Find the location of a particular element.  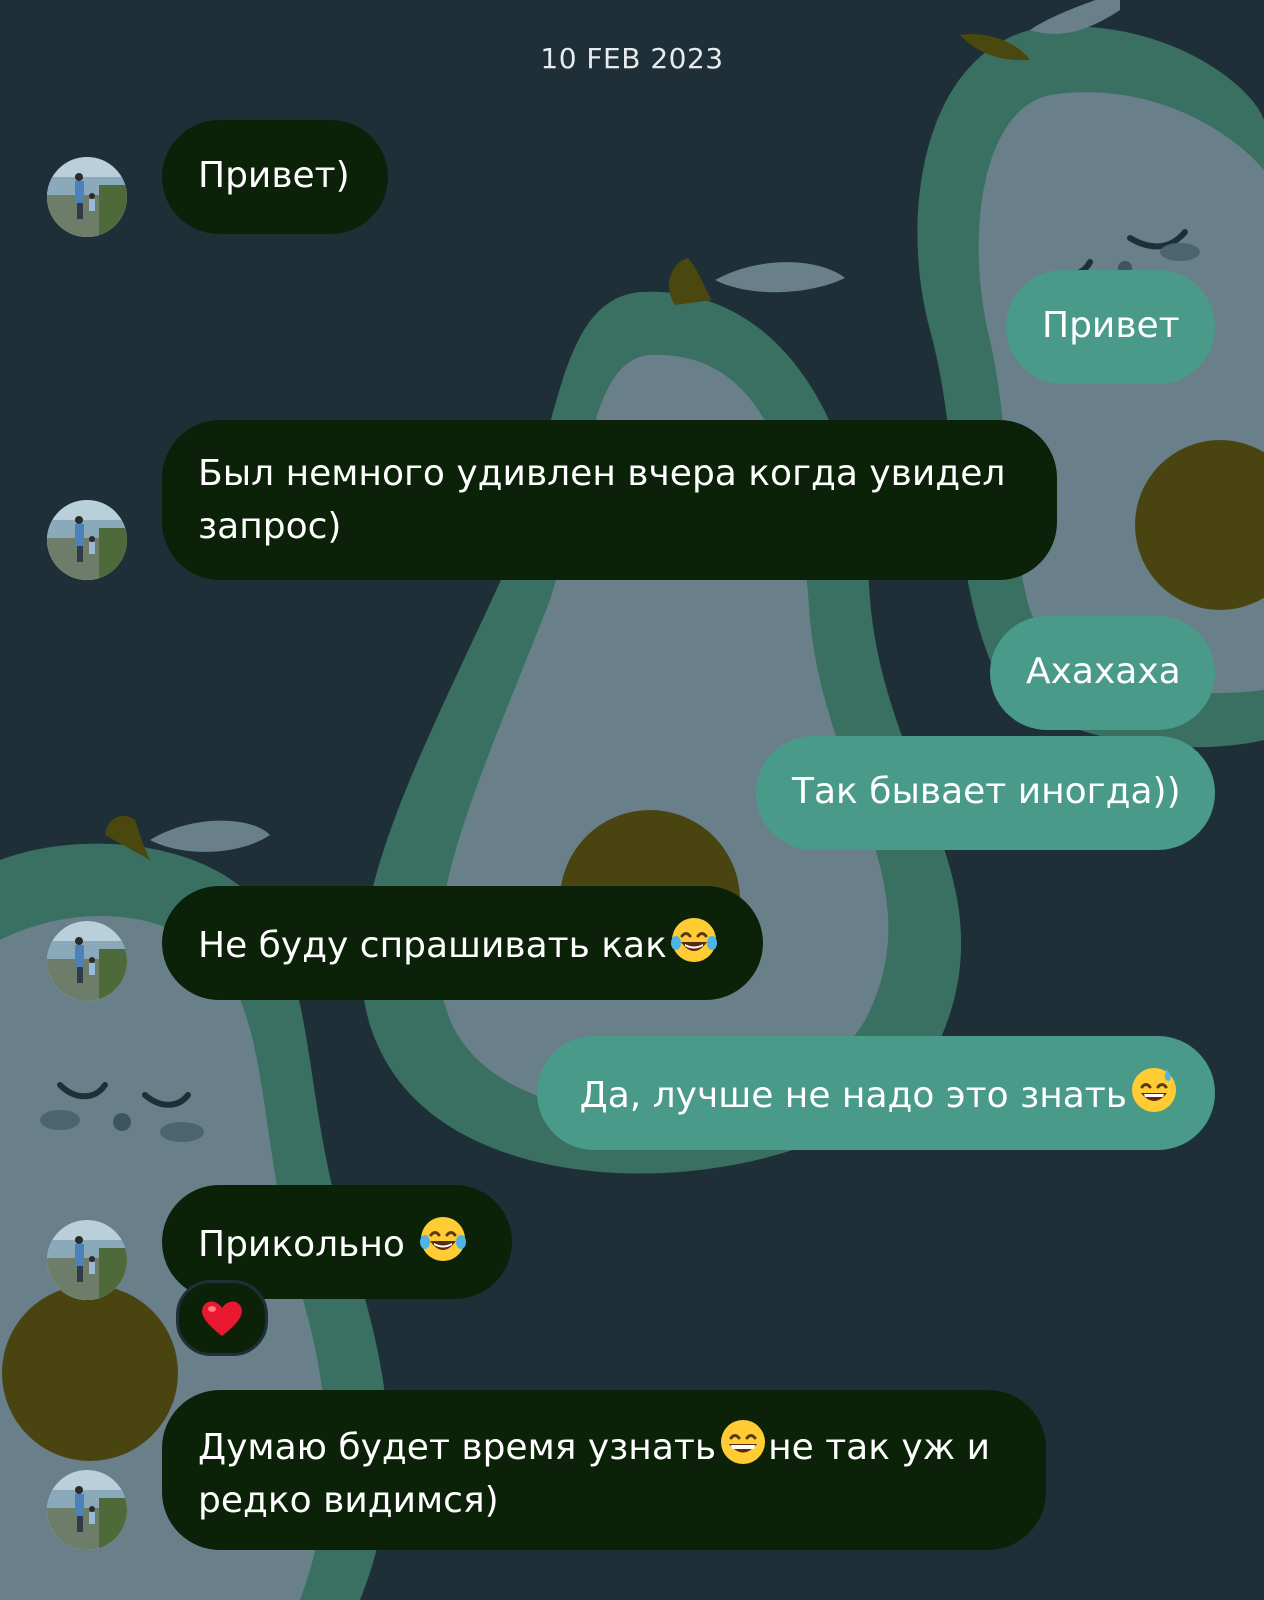

message-reaction is located at coordinates (222, 1318).